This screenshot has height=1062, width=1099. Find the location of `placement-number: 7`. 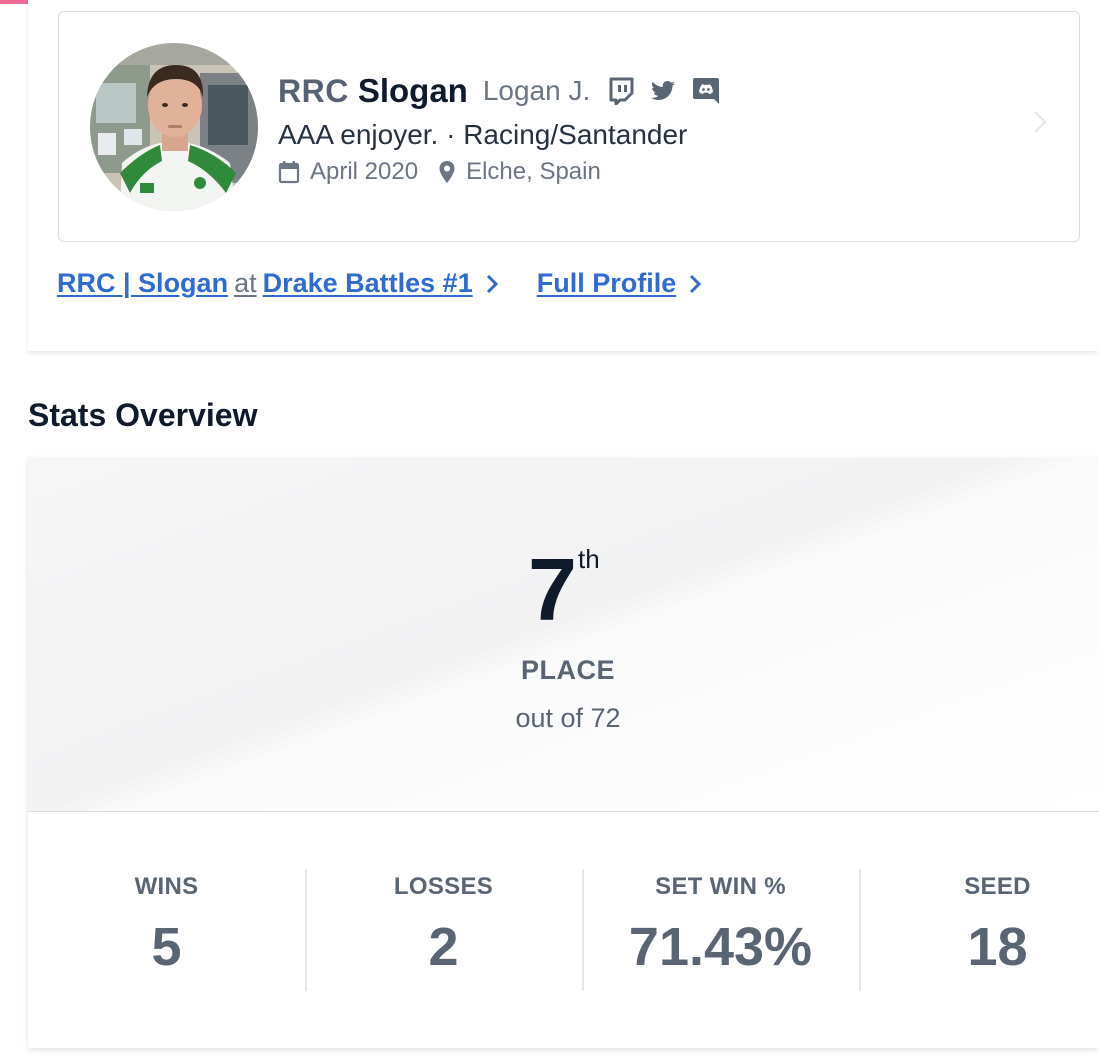

placement-number: 7 is located at coordinates (552, 589).